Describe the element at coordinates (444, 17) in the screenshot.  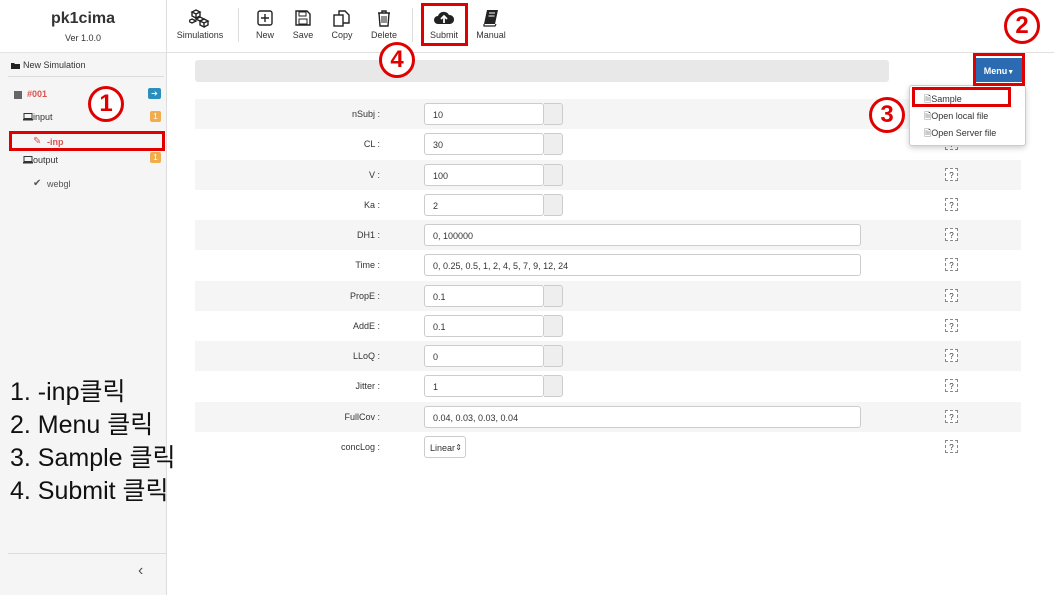
I see `cloud-upload-icon` at that location.